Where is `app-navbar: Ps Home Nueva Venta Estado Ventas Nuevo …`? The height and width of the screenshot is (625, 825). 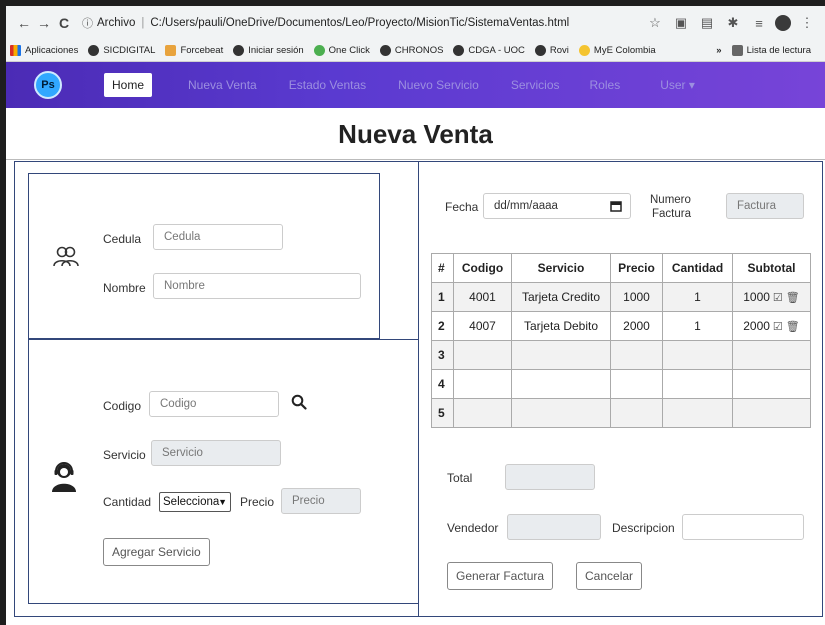 app-navbar: Ps Home Nueva Venta Estado Ventas Nuevo … is located at coordinates (415, 85).